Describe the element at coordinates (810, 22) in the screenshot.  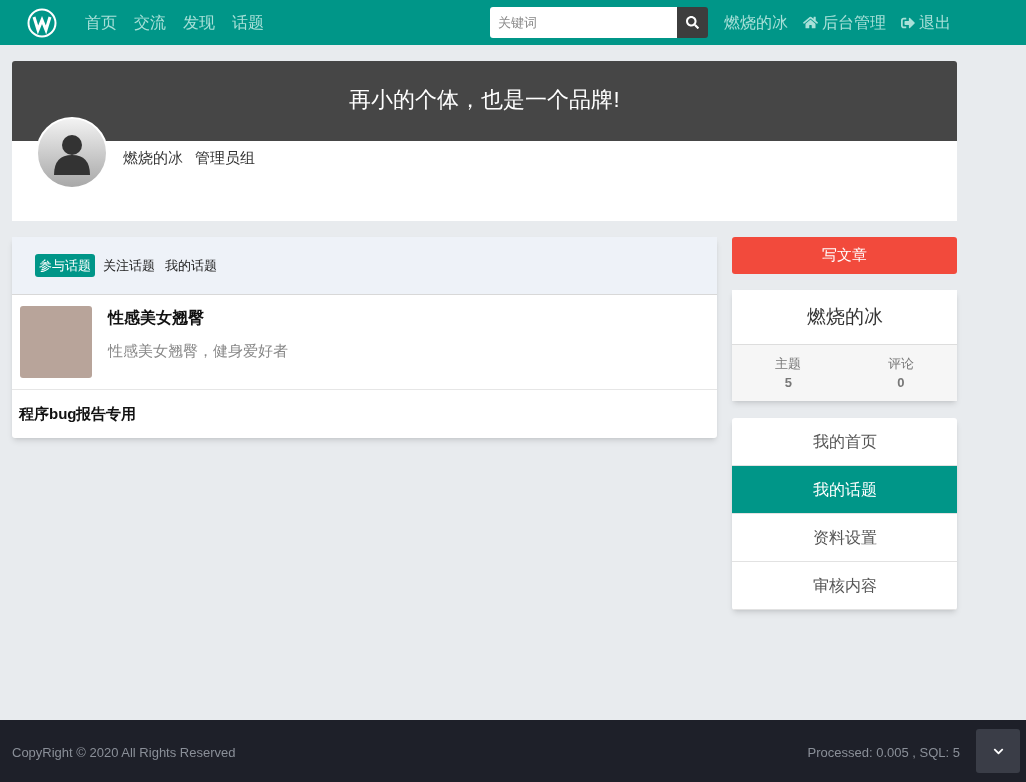
I see `home-icon` at that location.